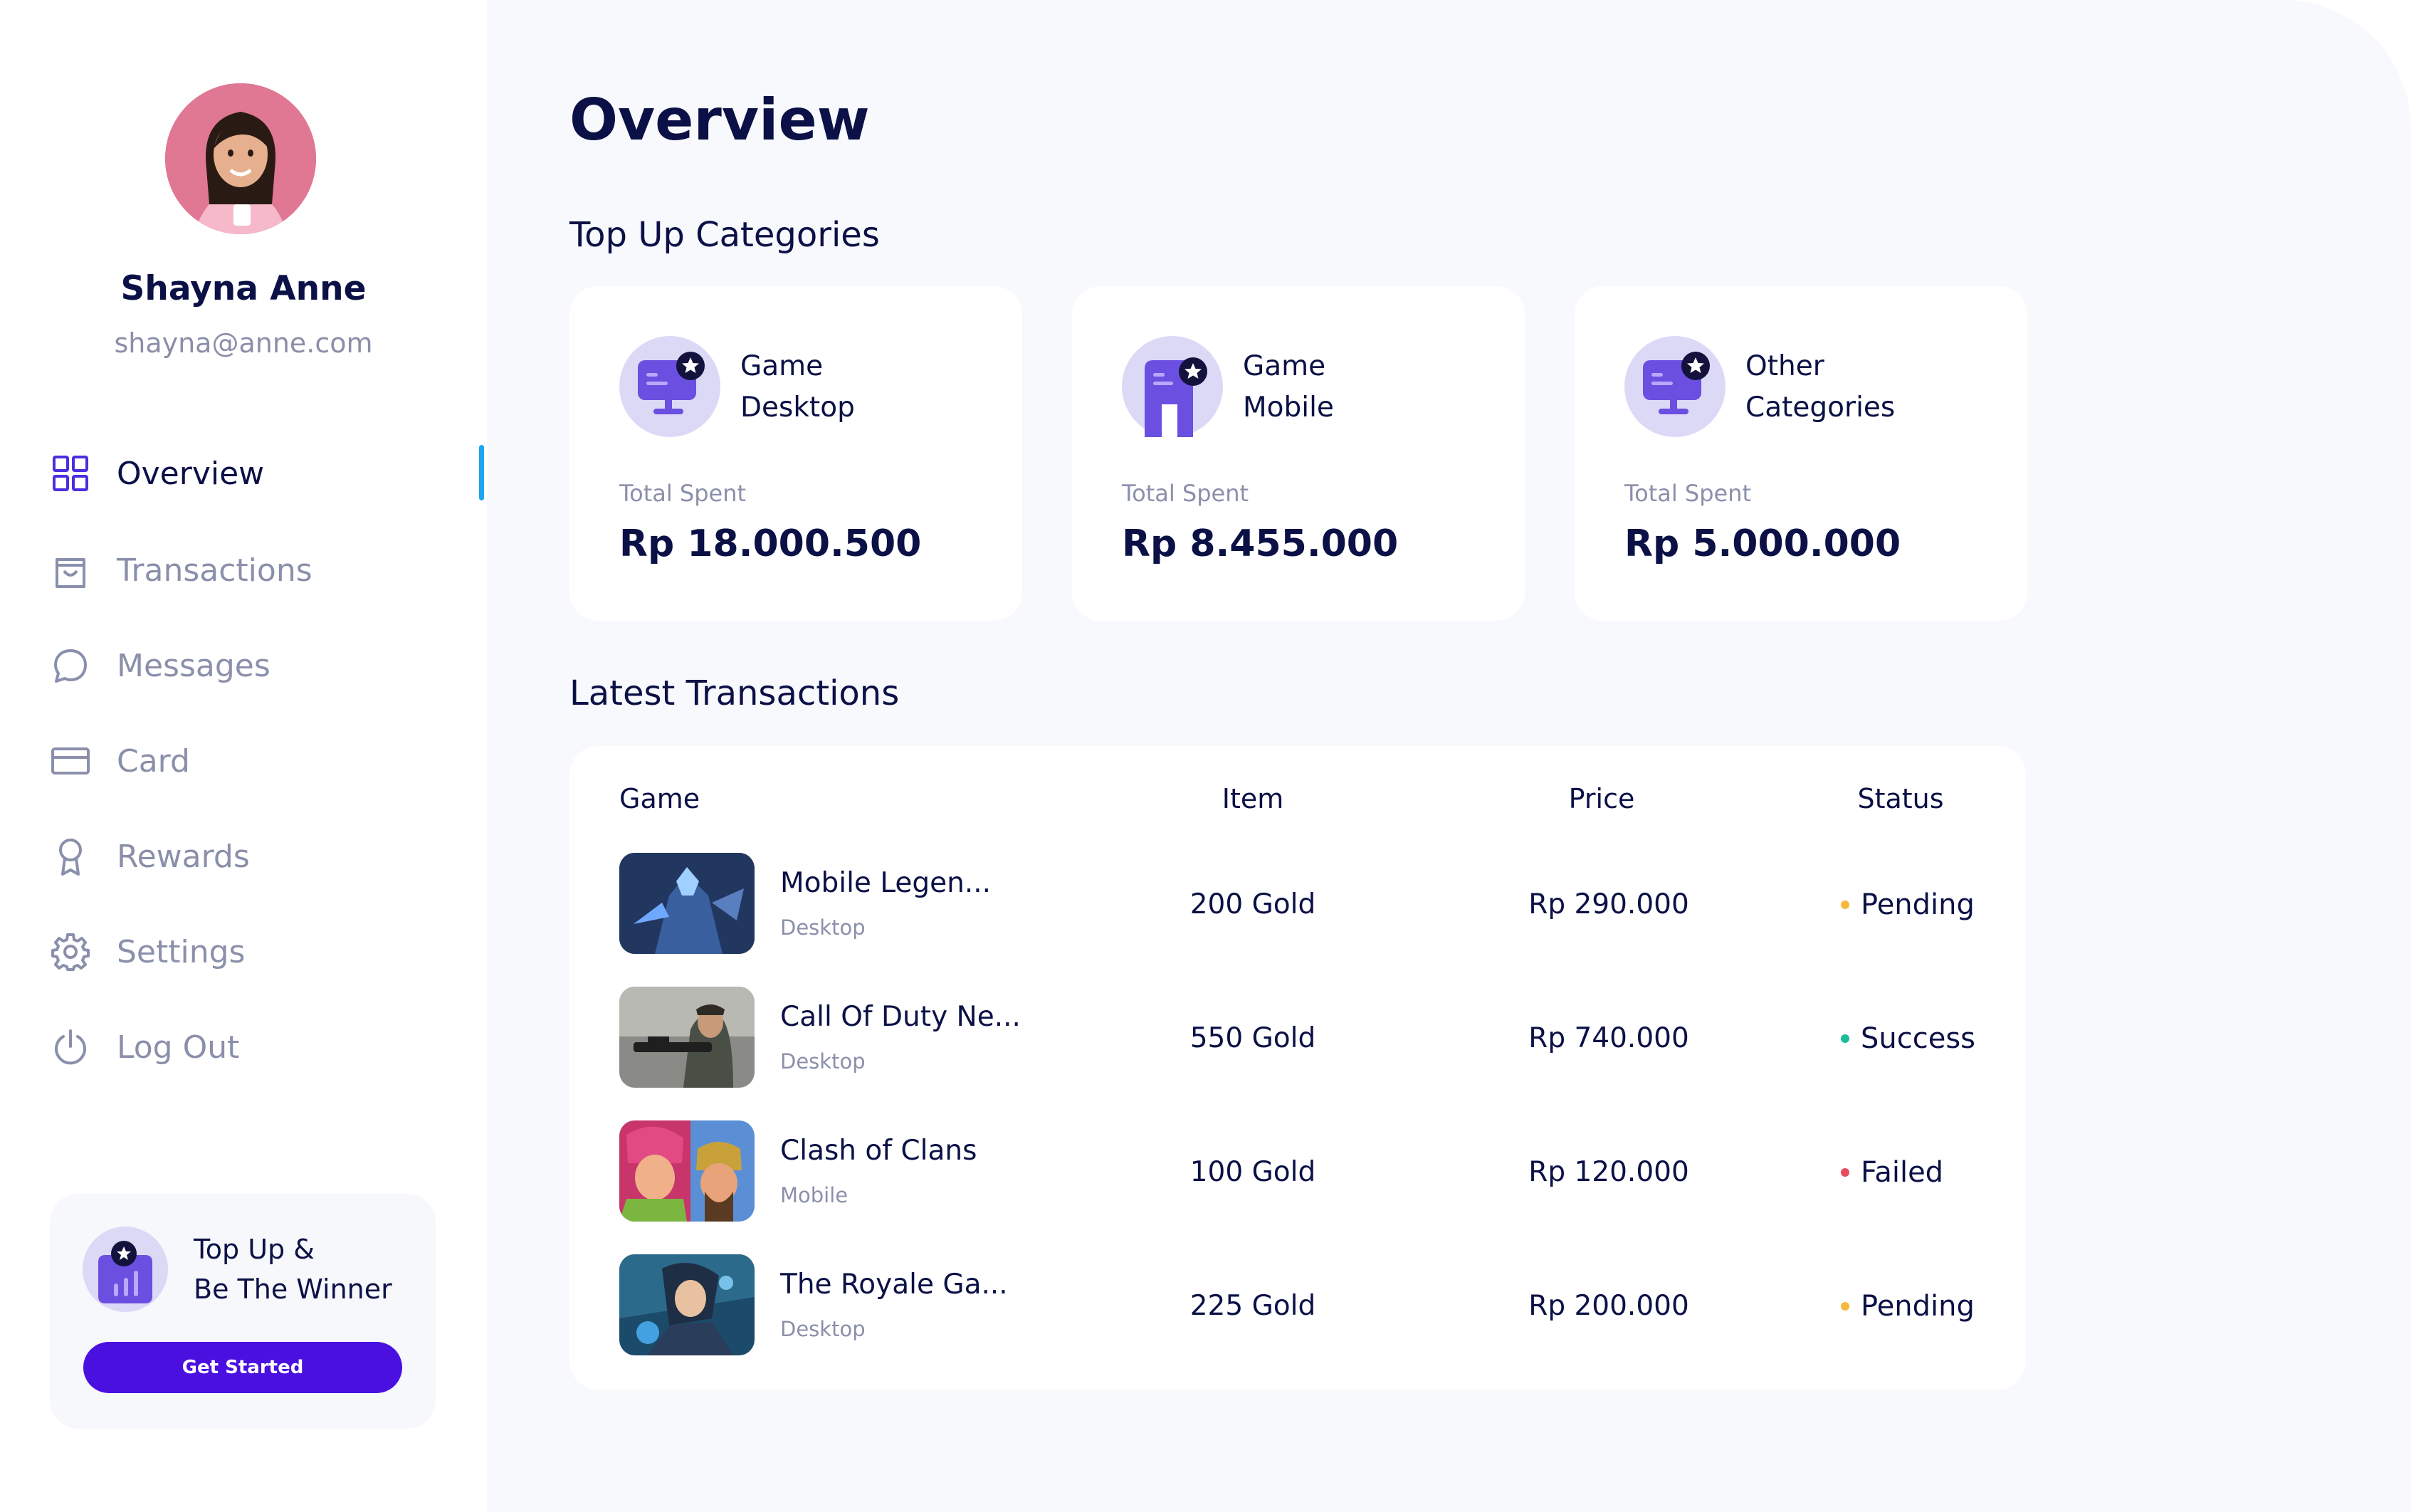 This screenshot has width=2411, height=1512. What do you see at coordinates (481, 472) in the screenshot?
I see `active-indicator` at bounding box center [481, 472].